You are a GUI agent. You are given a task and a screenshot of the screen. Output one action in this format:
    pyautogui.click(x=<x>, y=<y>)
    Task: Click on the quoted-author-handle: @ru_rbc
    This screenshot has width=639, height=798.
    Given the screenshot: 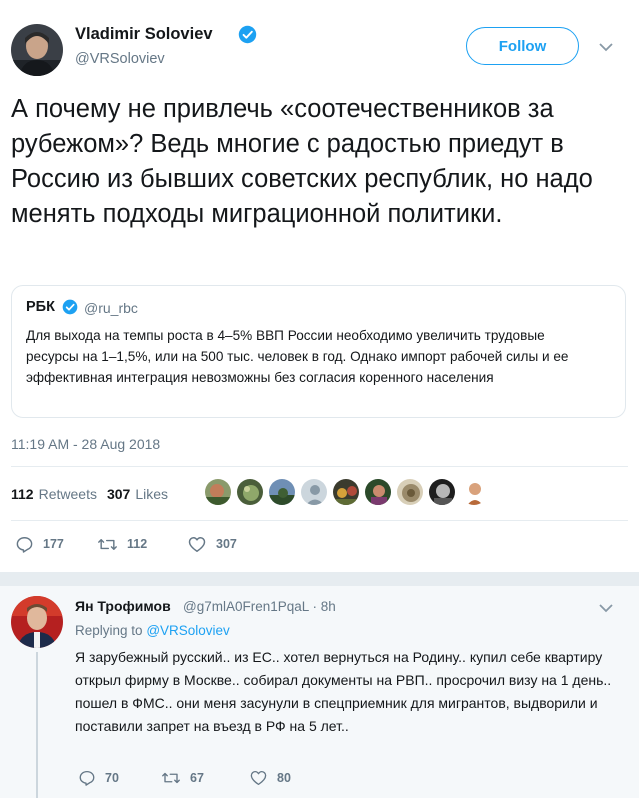 What is the action you would take?
    pyautogui.click(x=111, y=308)
    